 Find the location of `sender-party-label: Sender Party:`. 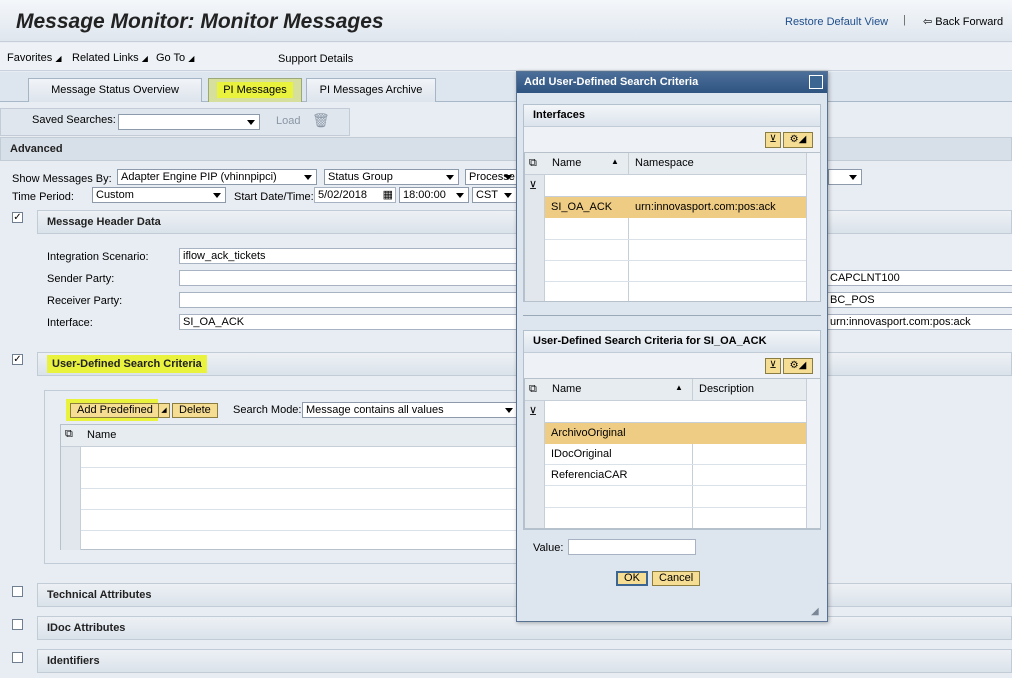

sender-party-label: Sender Party: is located at coordinates (81, 279).